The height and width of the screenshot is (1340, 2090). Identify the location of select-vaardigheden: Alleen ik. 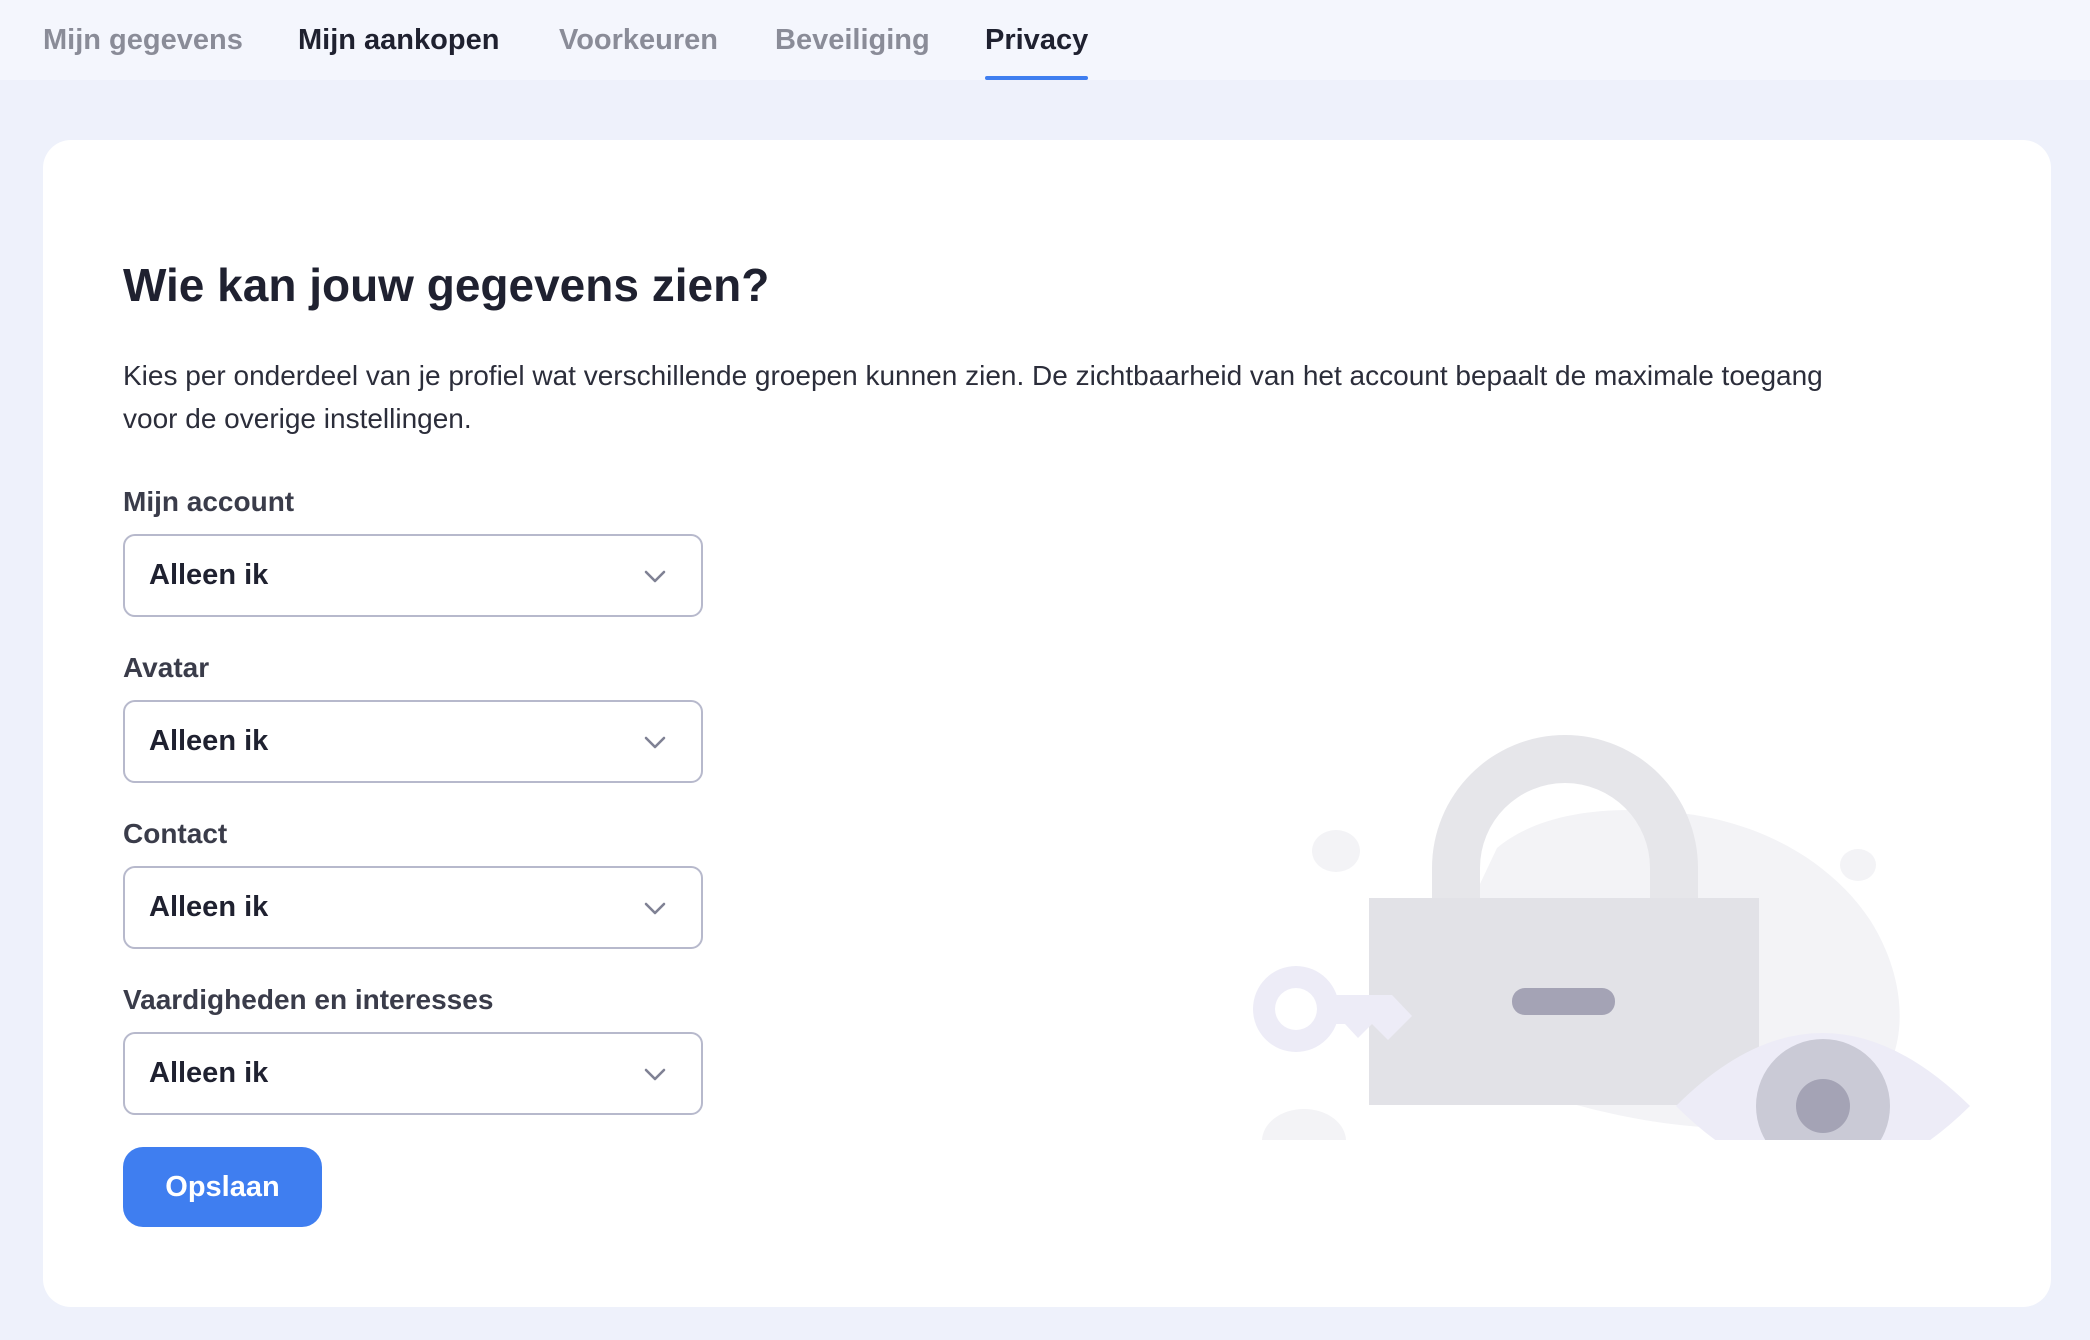
(413, 1073).